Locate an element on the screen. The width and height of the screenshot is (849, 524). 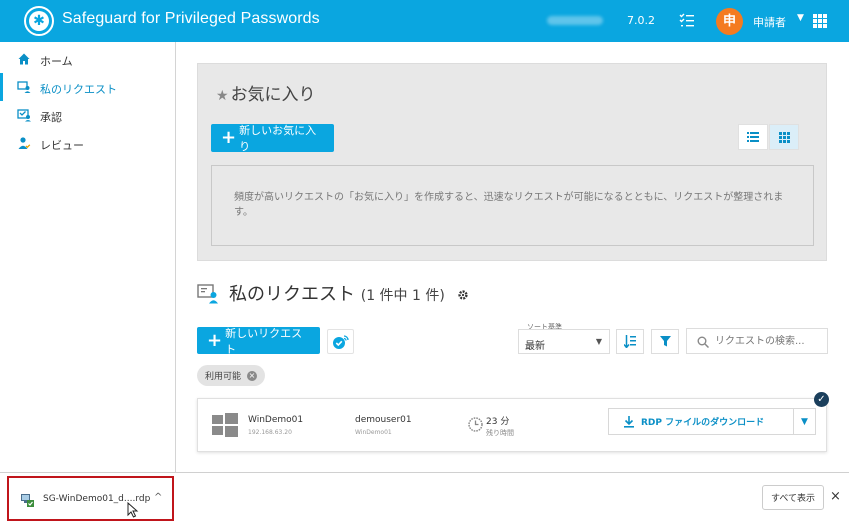
show-all-button: すべて表示 is located at coordinates (793, 497).